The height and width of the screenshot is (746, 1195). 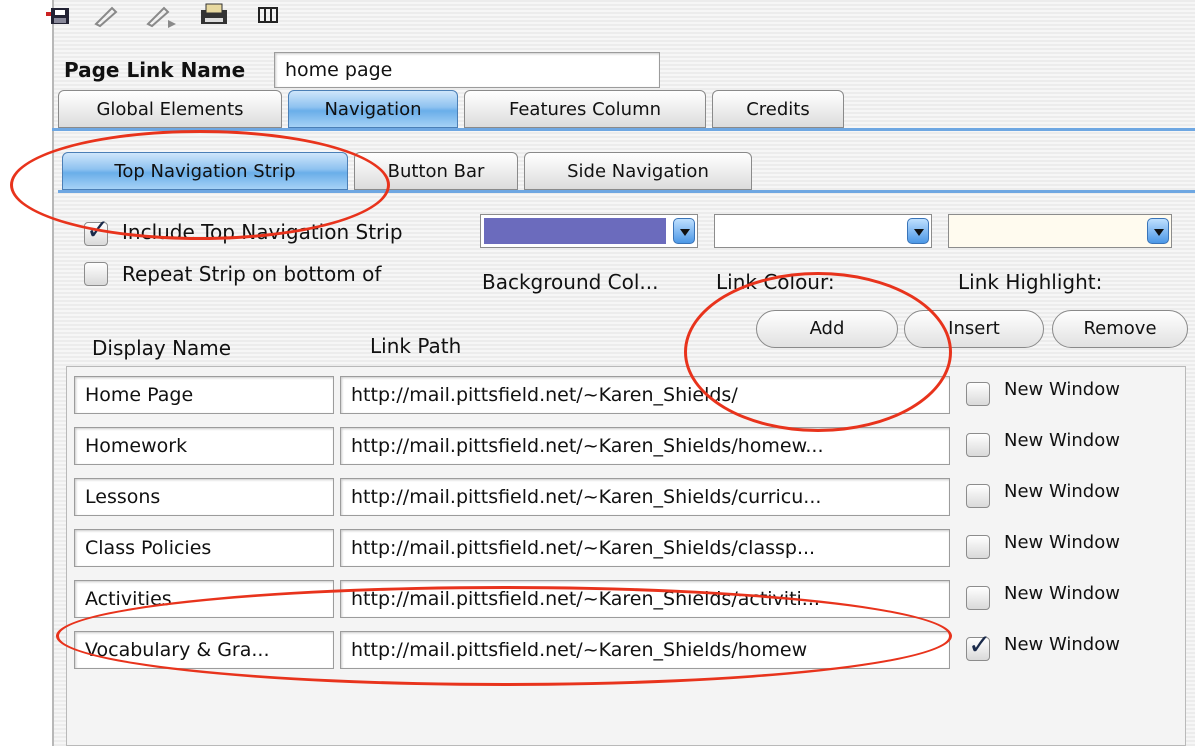 I want to click on tab-label: Credits, so click(x=778, y=109).